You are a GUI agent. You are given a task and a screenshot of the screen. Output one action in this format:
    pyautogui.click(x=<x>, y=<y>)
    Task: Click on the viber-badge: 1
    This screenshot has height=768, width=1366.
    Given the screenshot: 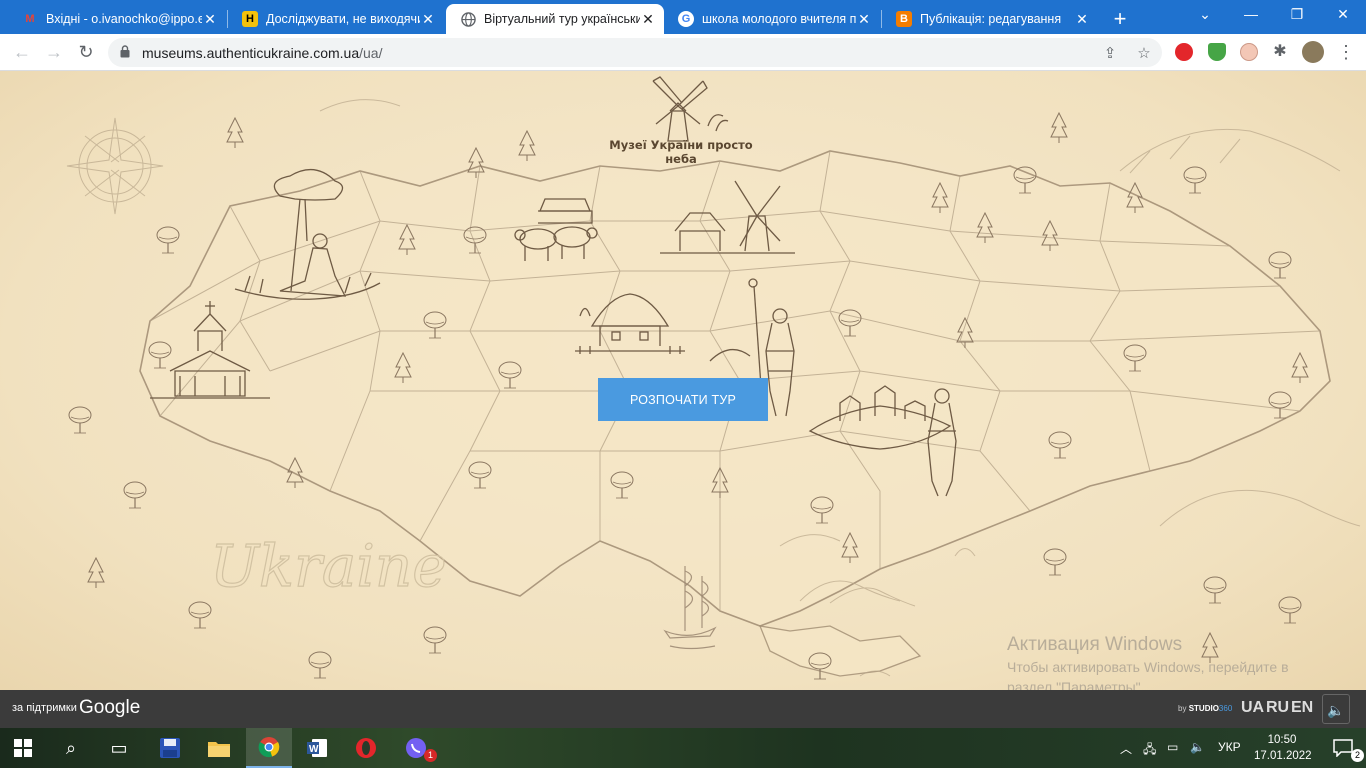 What is the action you would take?
    pyautogui.click(x=430, y=755)
    